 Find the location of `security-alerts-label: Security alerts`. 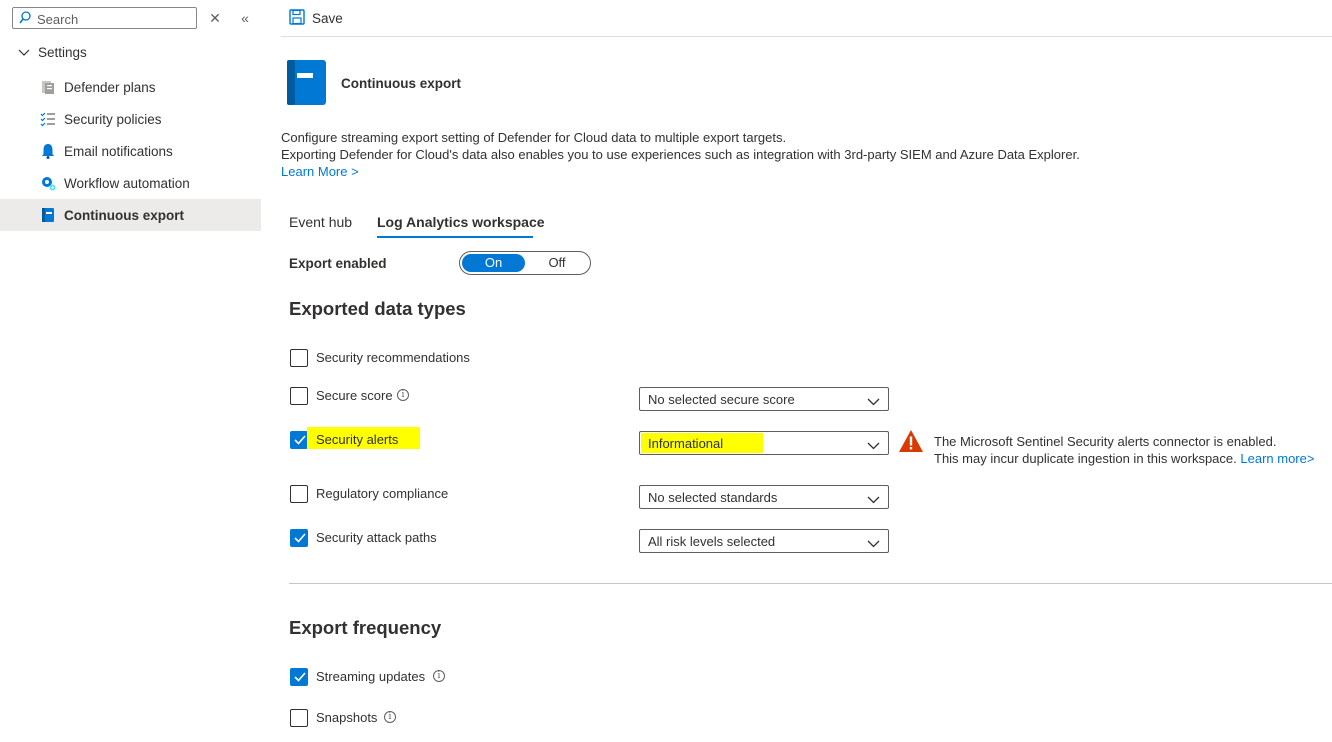

security-alerts-label: Security alerts is located at coordinates (357, 439).